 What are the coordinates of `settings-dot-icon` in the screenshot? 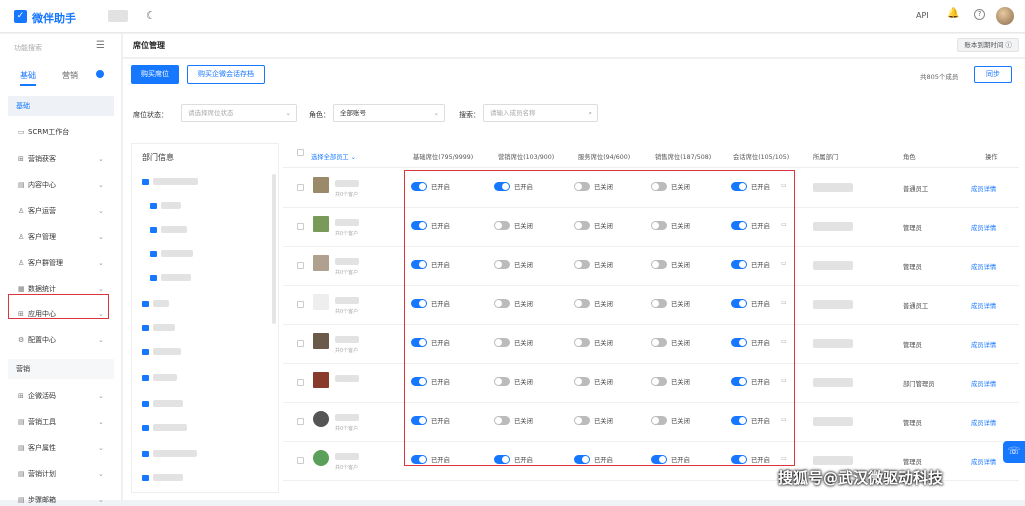 It's located at (100, 74).